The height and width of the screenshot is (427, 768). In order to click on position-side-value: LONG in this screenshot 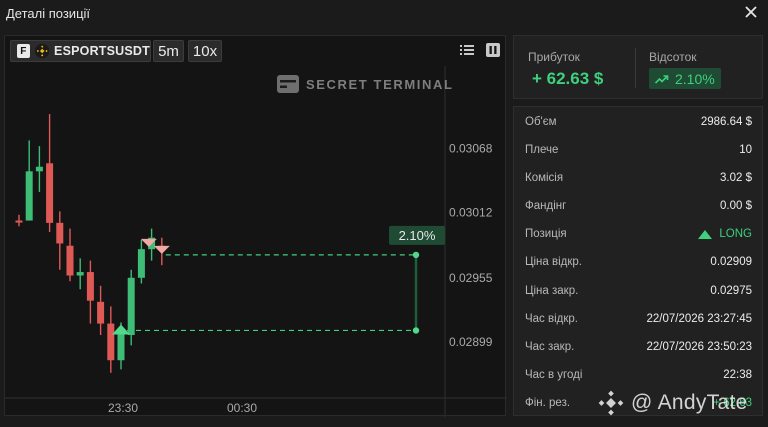, I will do `click(735, 234)`.